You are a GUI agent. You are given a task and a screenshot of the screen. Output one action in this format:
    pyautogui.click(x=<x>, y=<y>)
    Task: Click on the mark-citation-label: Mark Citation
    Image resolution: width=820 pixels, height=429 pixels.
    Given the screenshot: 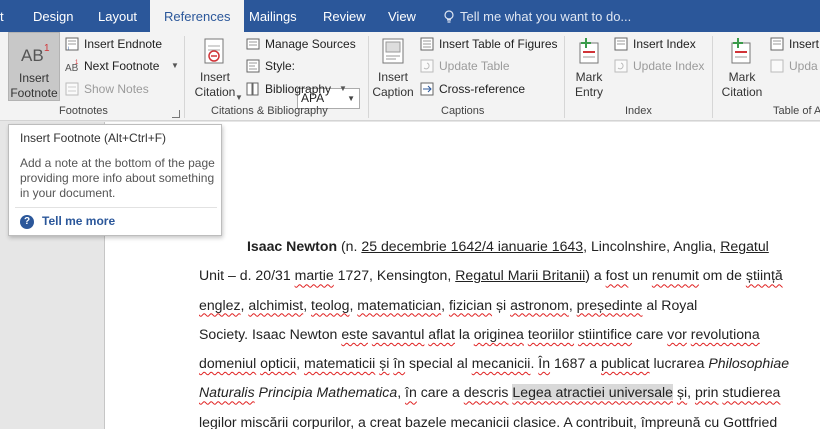 What is the action you would take?
    pyautogui.click(x=742, y=84)
    